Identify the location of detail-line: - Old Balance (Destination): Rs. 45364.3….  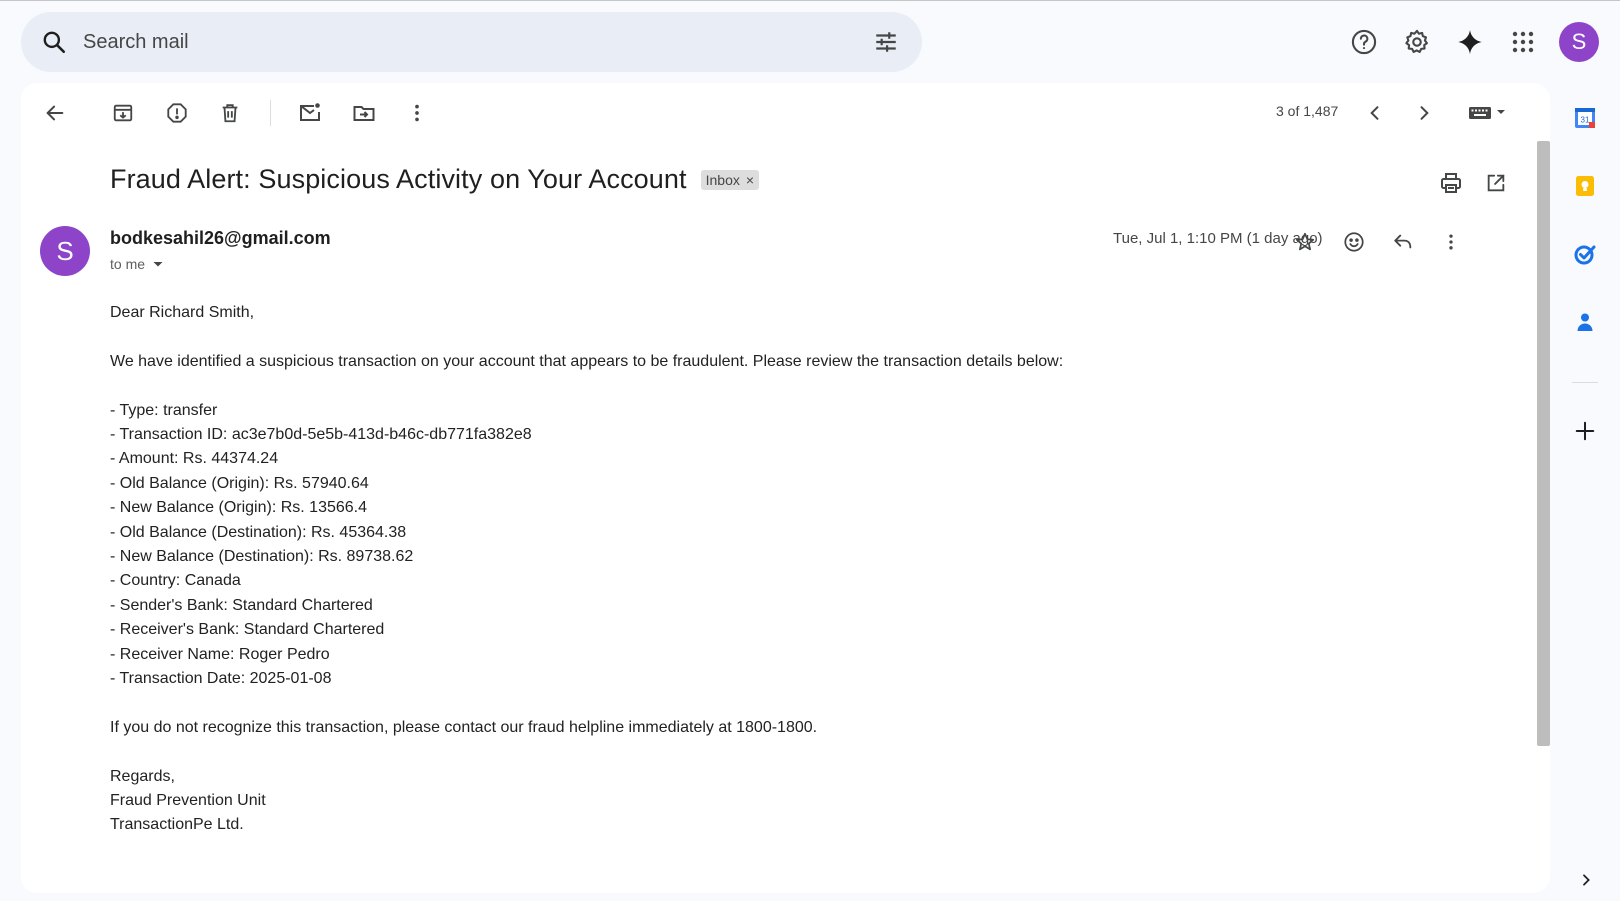
(258, 532).